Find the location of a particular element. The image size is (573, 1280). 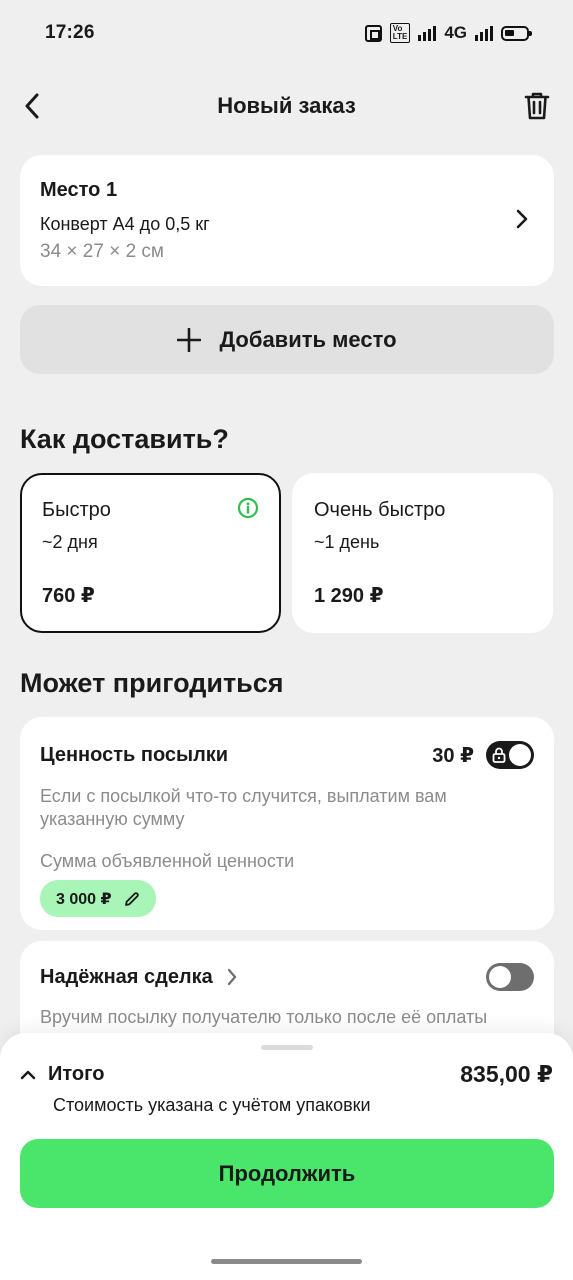

total-note: Стоимость указана с учётом упаковки is located at coordinates (212, 1105).